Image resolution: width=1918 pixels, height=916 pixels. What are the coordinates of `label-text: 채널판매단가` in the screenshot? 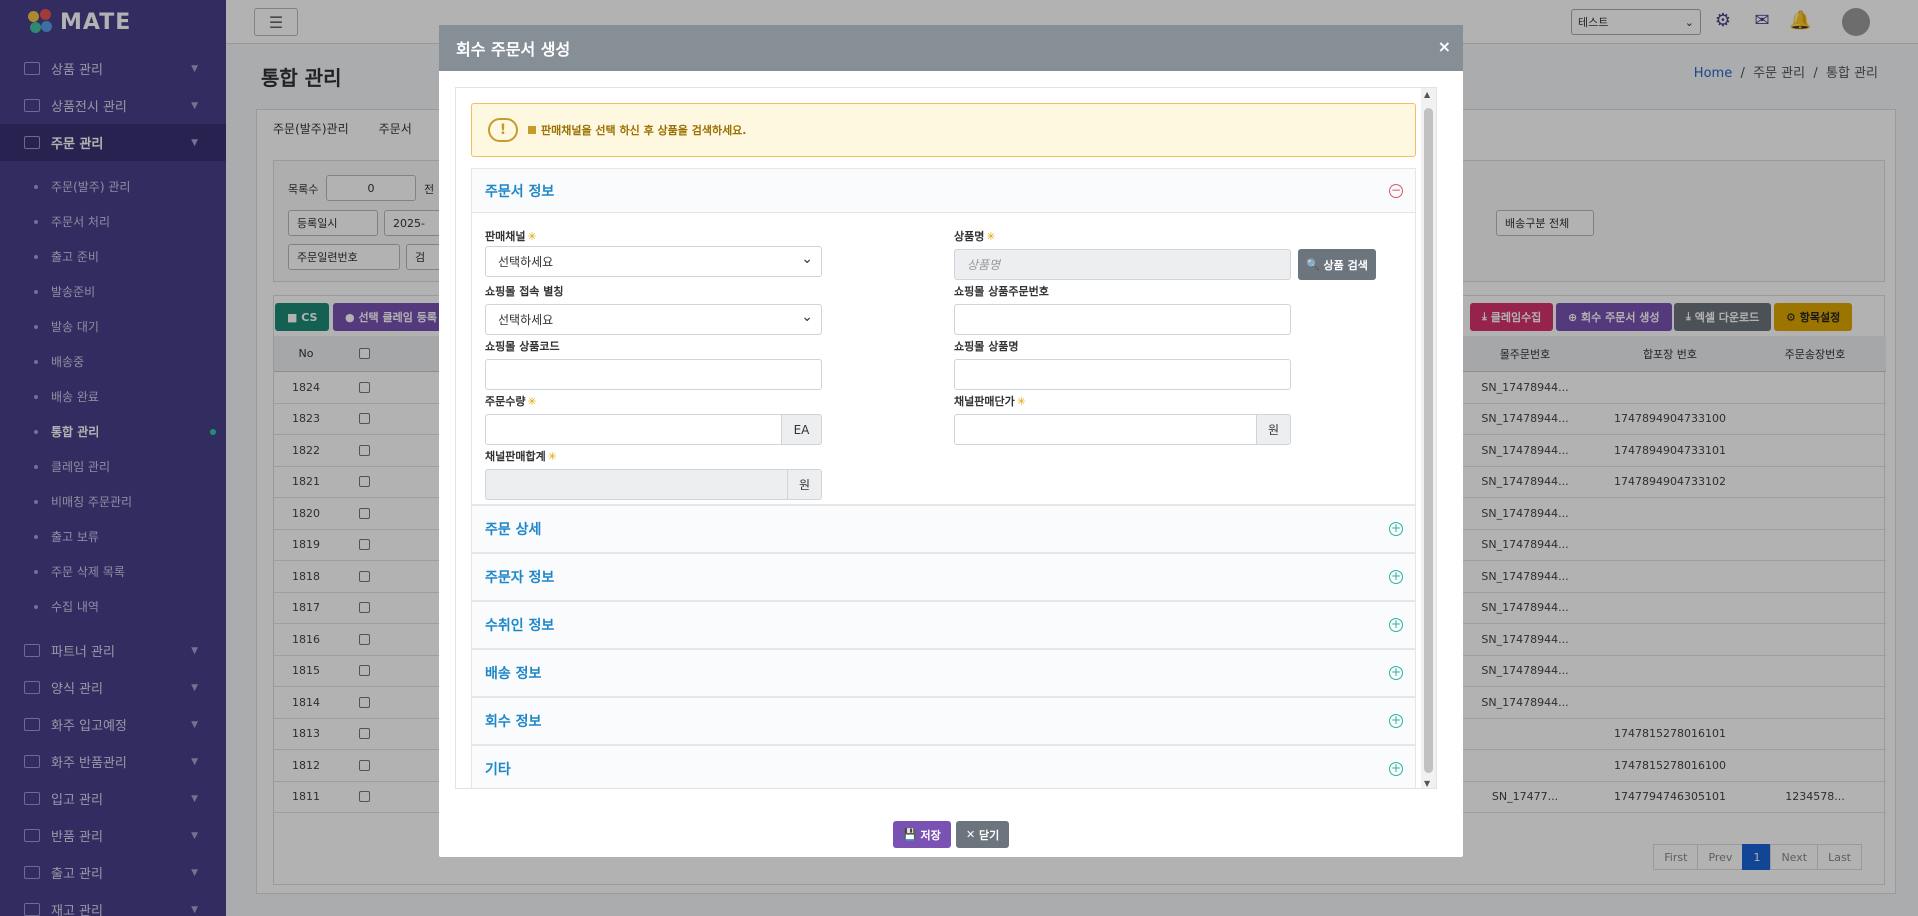 It's located at (984, 401).